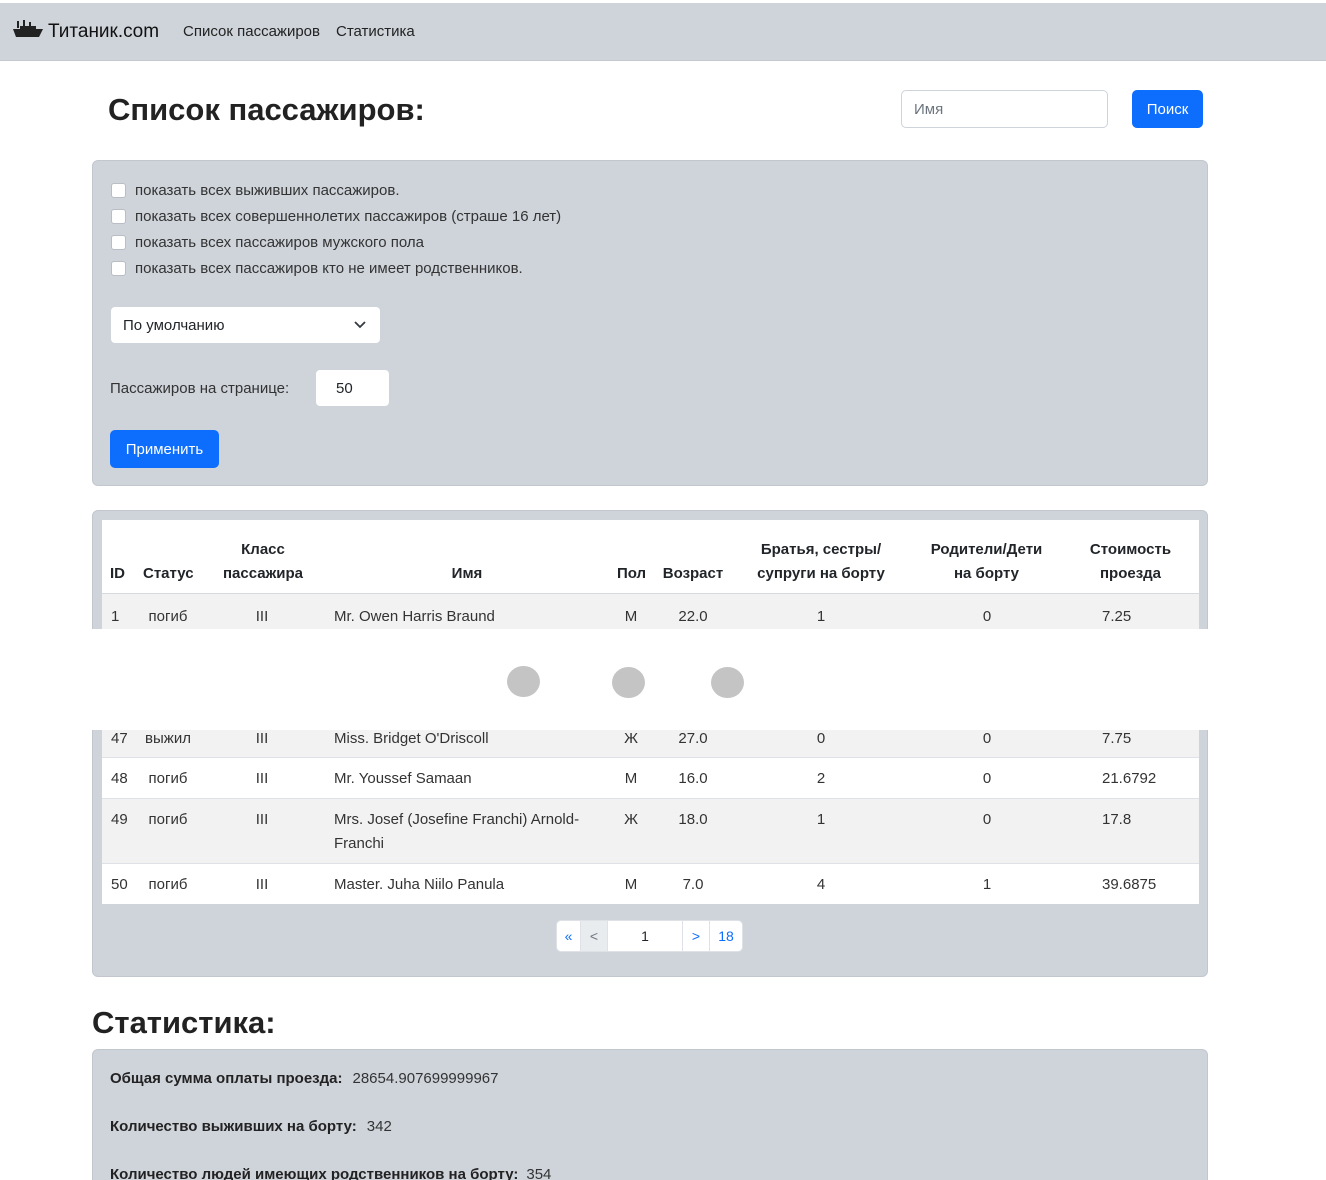  Describe the element at coordinates (263, 549) in the screenshot. I see `col-header-class-line1: Класс` at that location.